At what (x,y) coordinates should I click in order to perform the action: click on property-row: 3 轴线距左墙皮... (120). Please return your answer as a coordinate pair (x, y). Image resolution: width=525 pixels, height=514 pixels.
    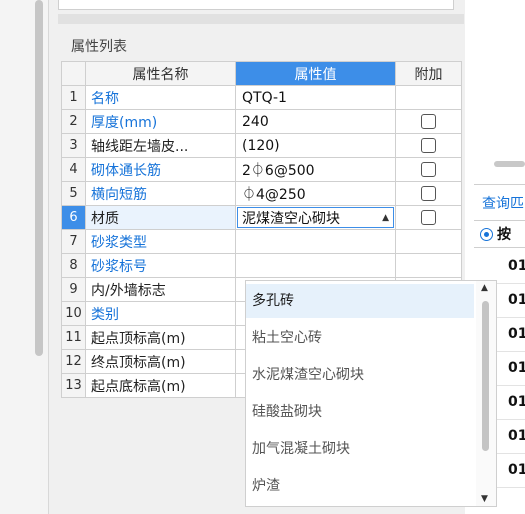
    Looking at the image, I should click on (261, 145).